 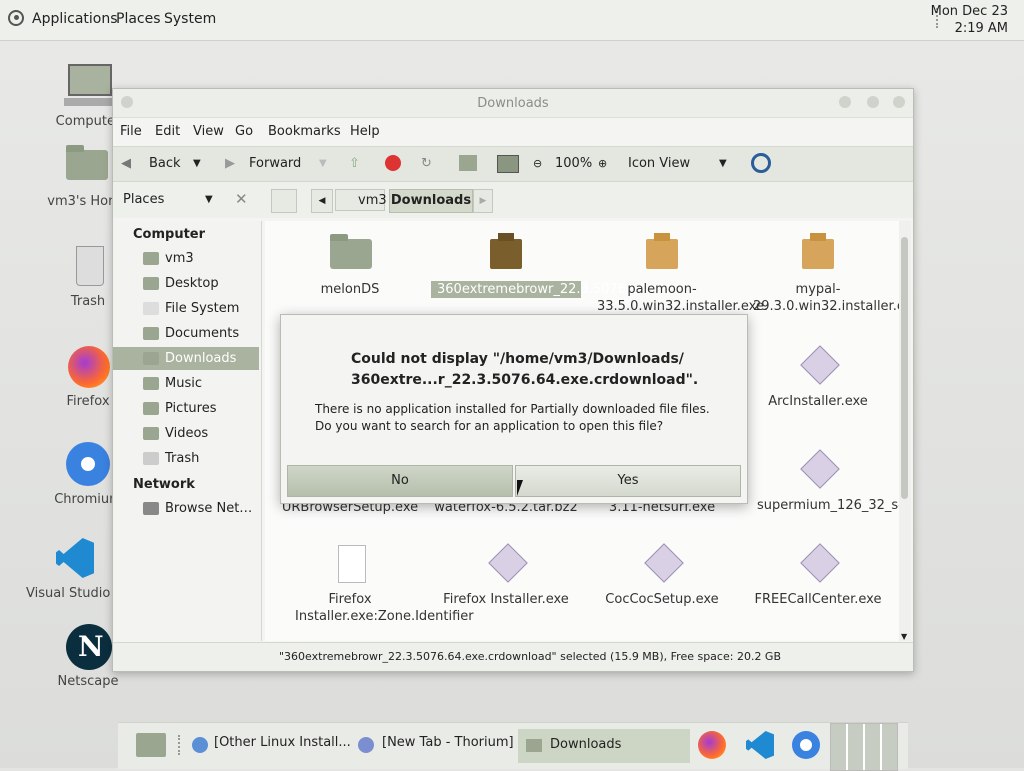 What do you see at coordinates (350, 563) in the screenshot?
I see `text-file-icon` at bounding box center [350, 563].